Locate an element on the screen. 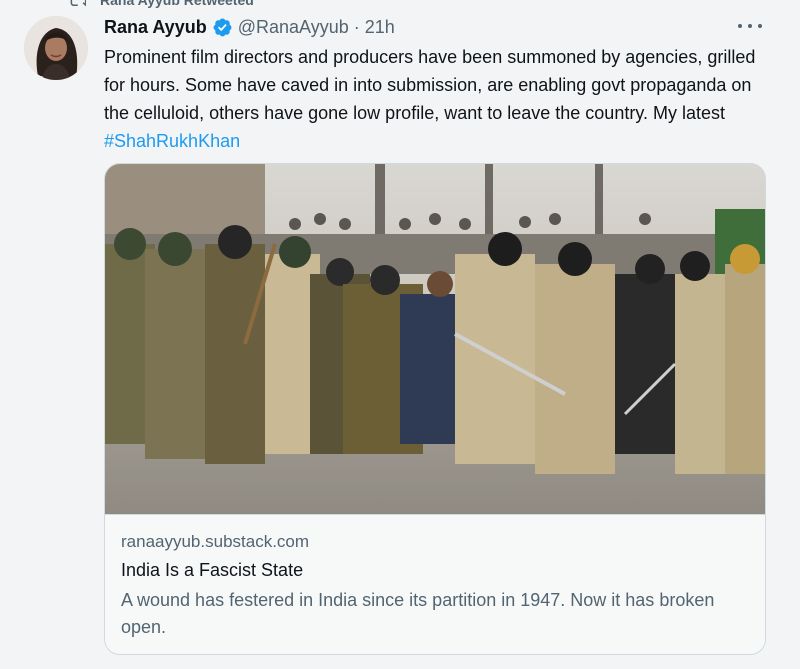 The width and height of the screenshot is (800, 669). retweet-context: Rana Ayyub Retweeted is located at coordinates (161, 5).